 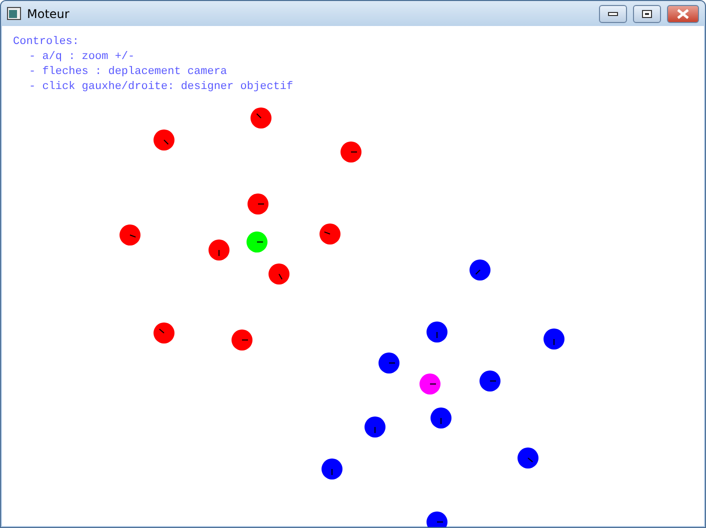 I want to click on help-line: - a/q : zoom +/-, so click(x=82, y=57).